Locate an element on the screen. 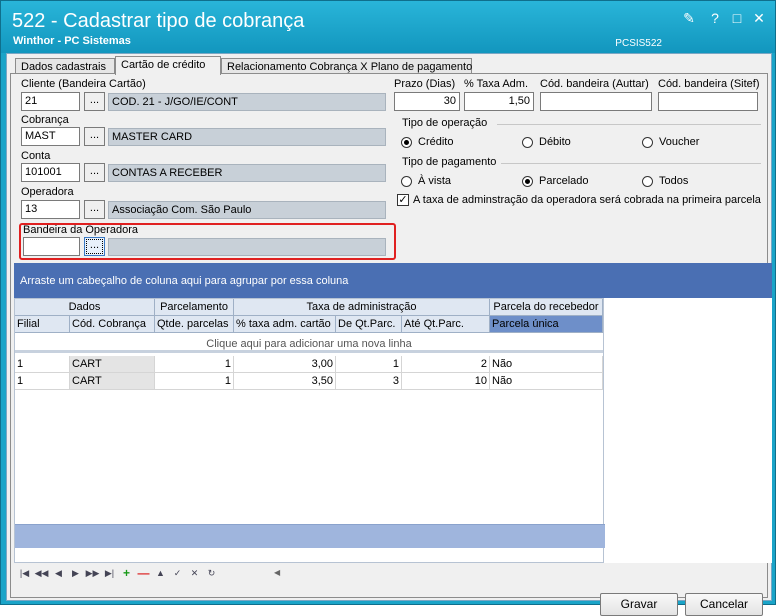 This screenshot has height=616, width=776. col-filial: Filial is located at coordinates (42, 324).